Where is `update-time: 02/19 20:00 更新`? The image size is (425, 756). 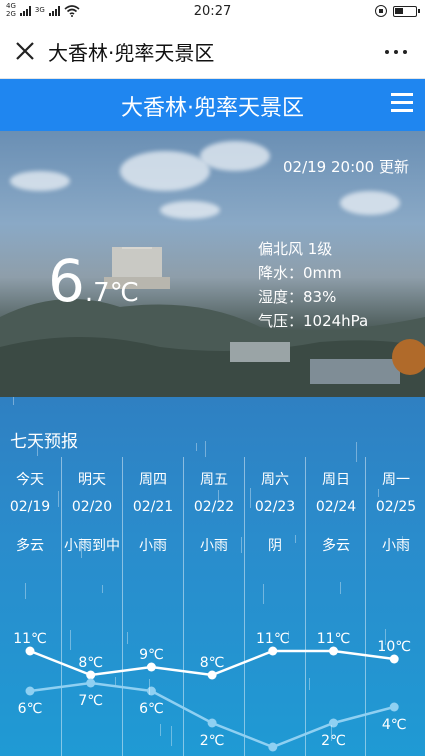
update-time: 02/19 20:00 更新 is located at coordinates (346, 167).